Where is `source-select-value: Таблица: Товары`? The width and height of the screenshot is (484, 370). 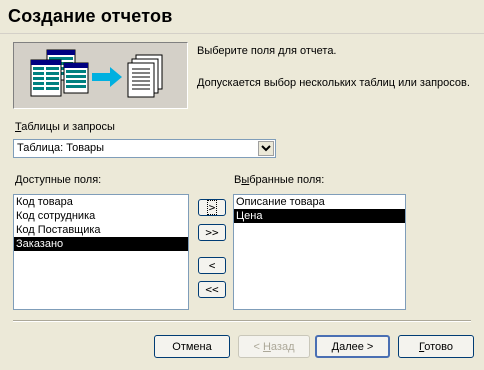 source-select-value: Таблица: Товары is located at coordinates (61, 148).